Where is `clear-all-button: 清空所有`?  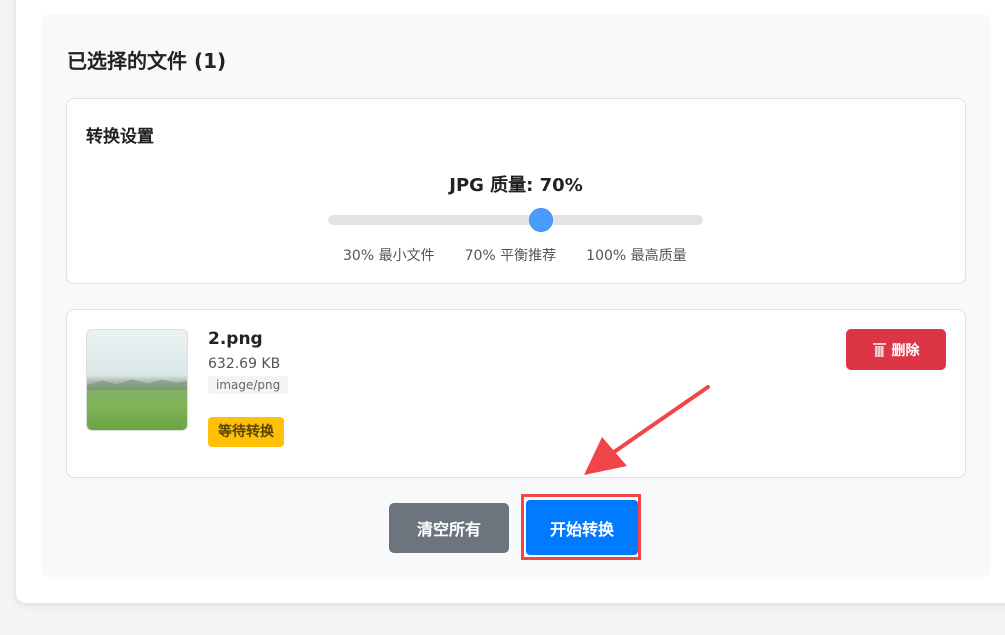 clear-all-button: 清空所有 is located at coordinates (449, 528).